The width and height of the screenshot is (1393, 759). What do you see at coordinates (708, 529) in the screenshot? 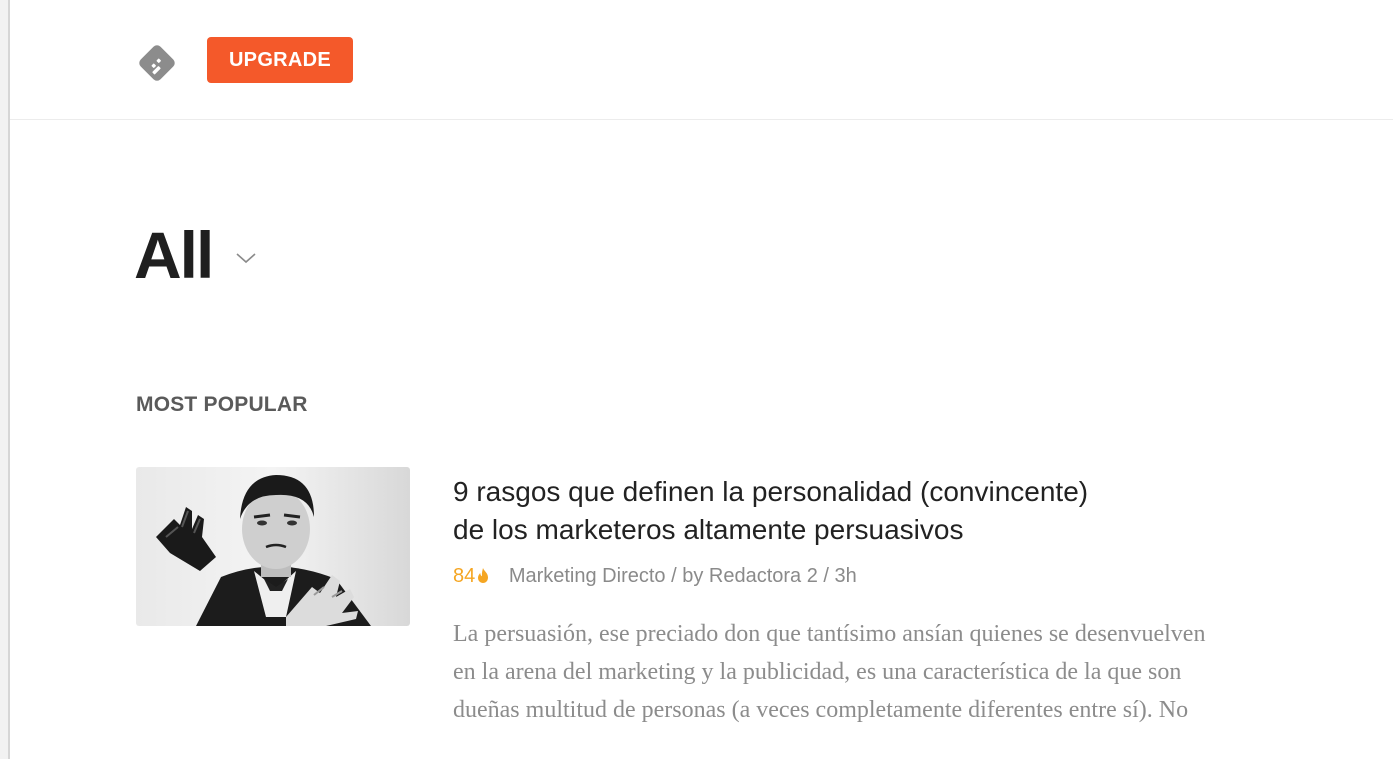
I see `article-title-line: de los marketeros altamente persuasivos` at bounding box center [708, 529].